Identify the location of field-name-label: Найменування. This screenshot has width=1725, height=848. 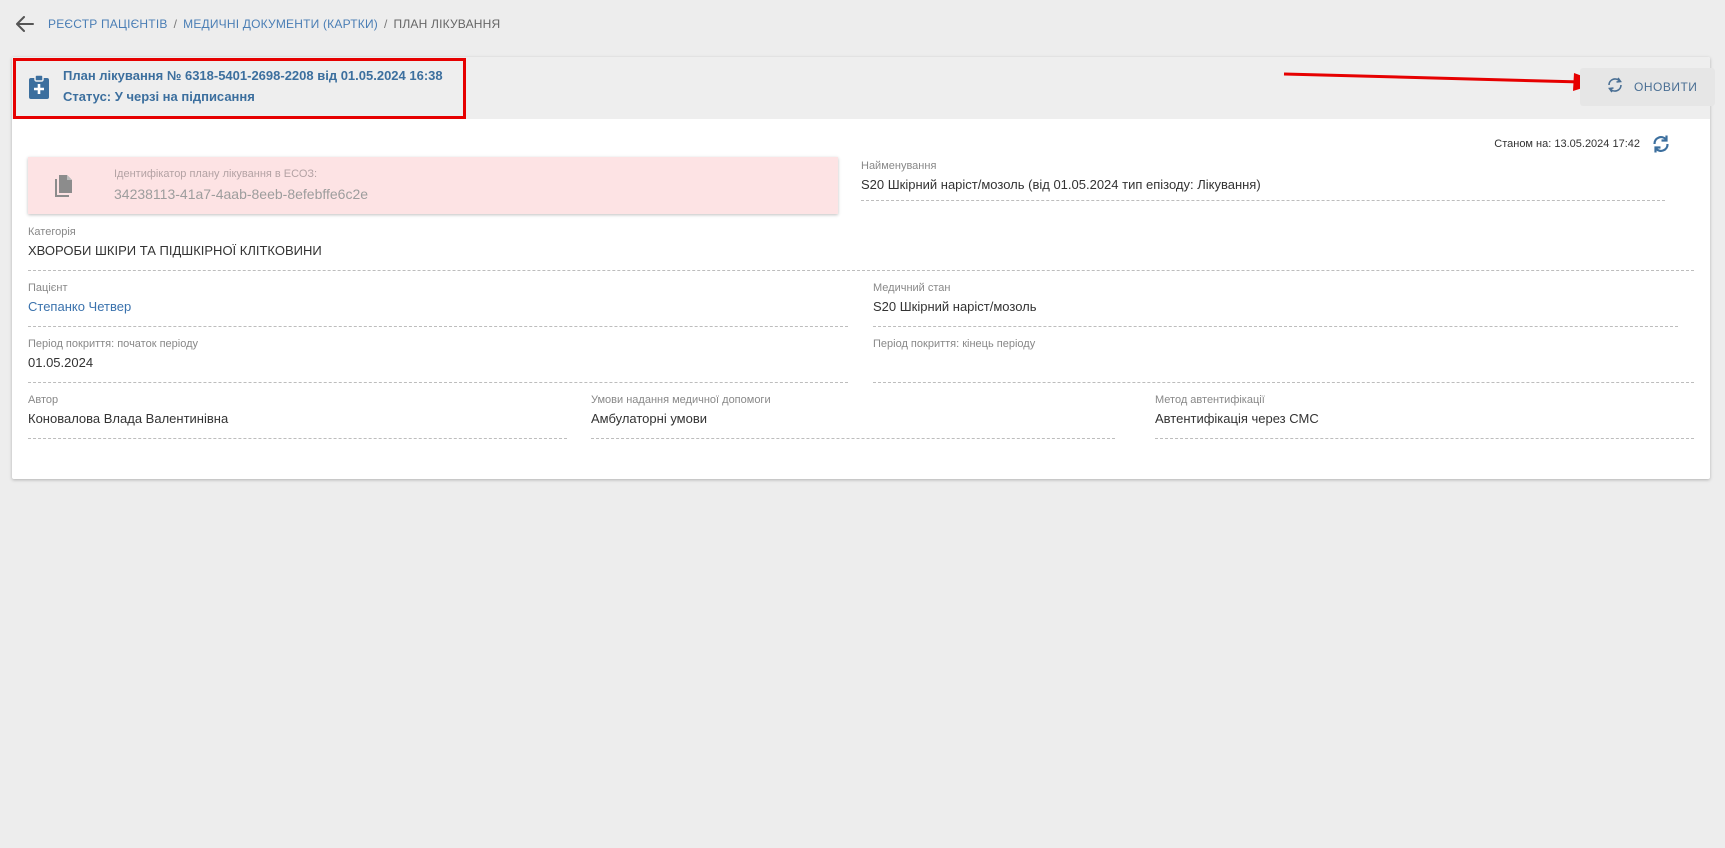
(899, 166).